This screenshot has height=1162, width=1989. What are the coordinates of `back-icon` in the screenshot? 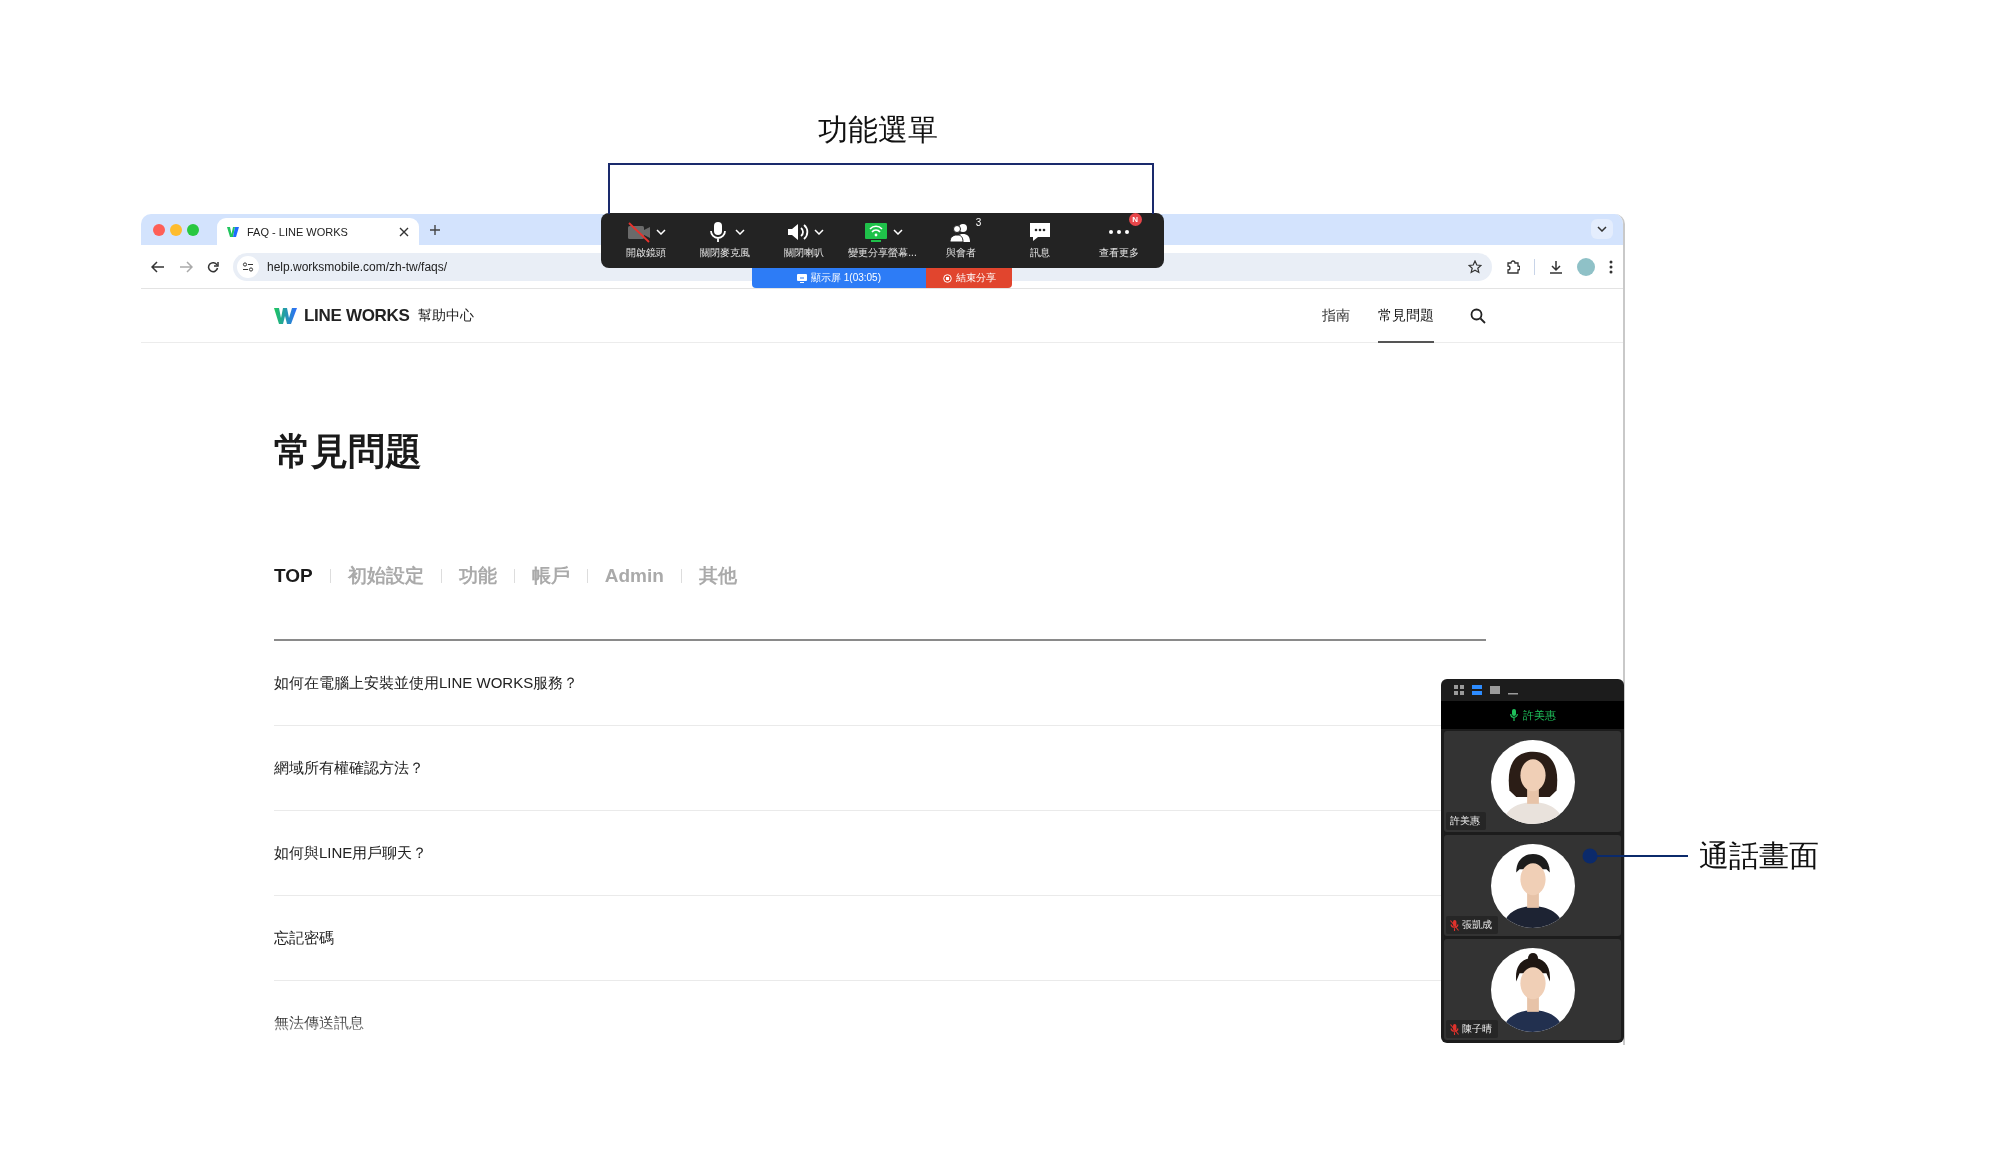 It's located at (158, 266).